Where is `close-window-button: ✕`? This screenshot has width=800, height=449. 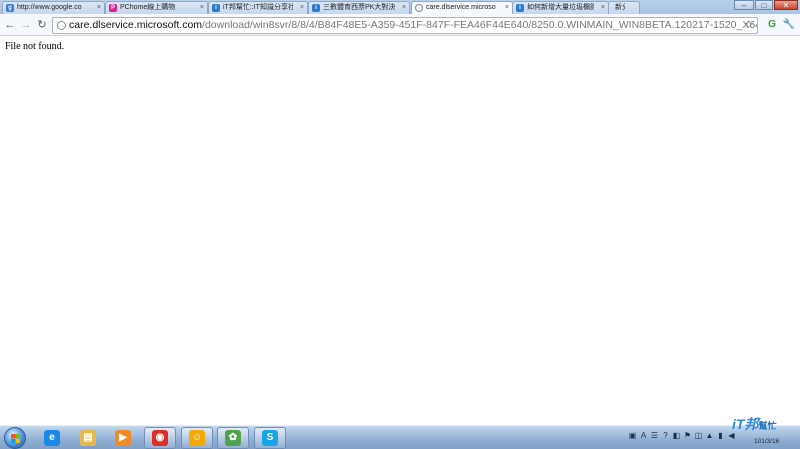
close-window-button: ✕ is located at coordinates (786, 5).